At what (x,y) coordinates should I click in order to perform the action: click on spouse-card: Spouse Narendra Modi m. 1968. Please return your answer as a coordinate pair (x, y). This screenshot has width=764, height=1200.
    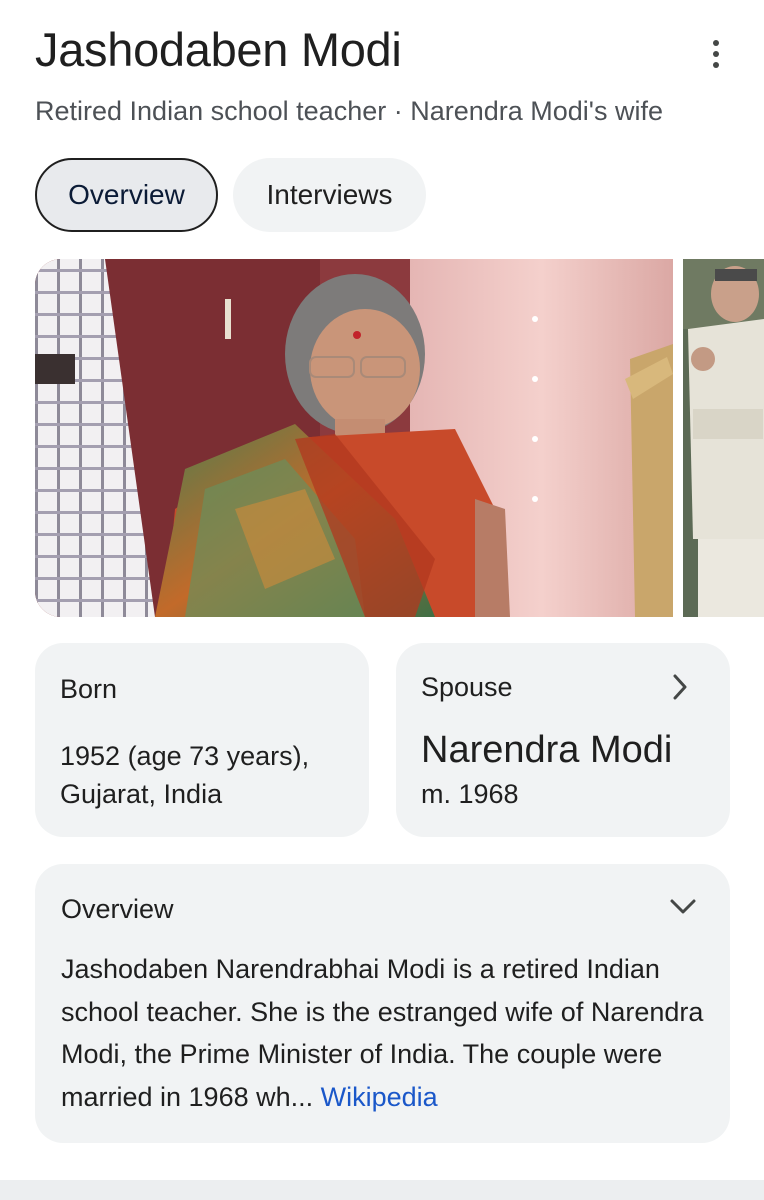
    Looking at the image, I should click on (563, 740).